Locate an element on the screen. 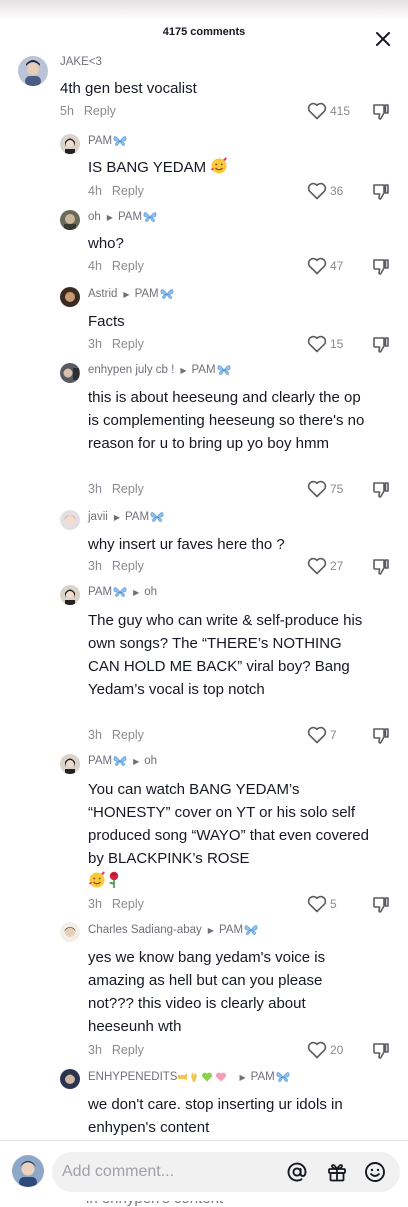 The width and height of the screenshot is (408, 1207). username: JAKE<3 is located at coordinates (81, 62).